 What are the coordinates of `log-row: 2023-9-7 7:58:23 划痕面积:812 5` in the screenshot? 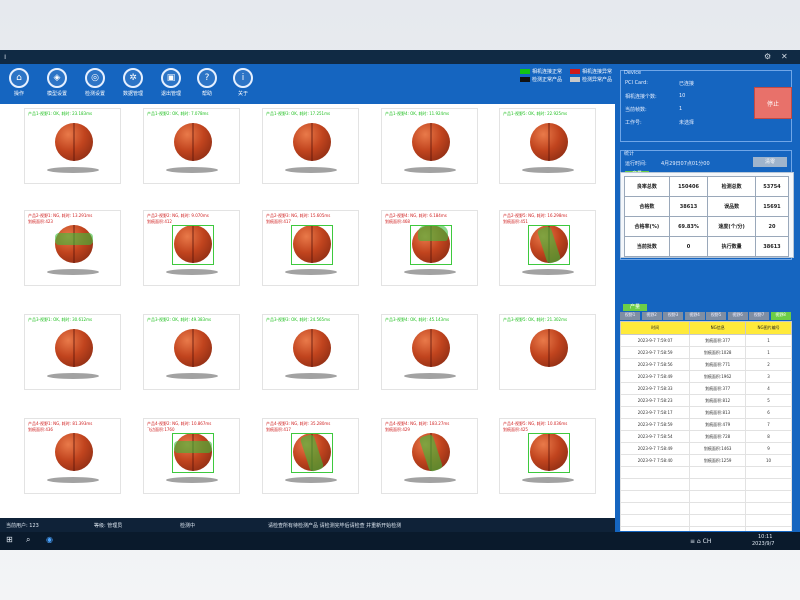 It's located at (706, 400).